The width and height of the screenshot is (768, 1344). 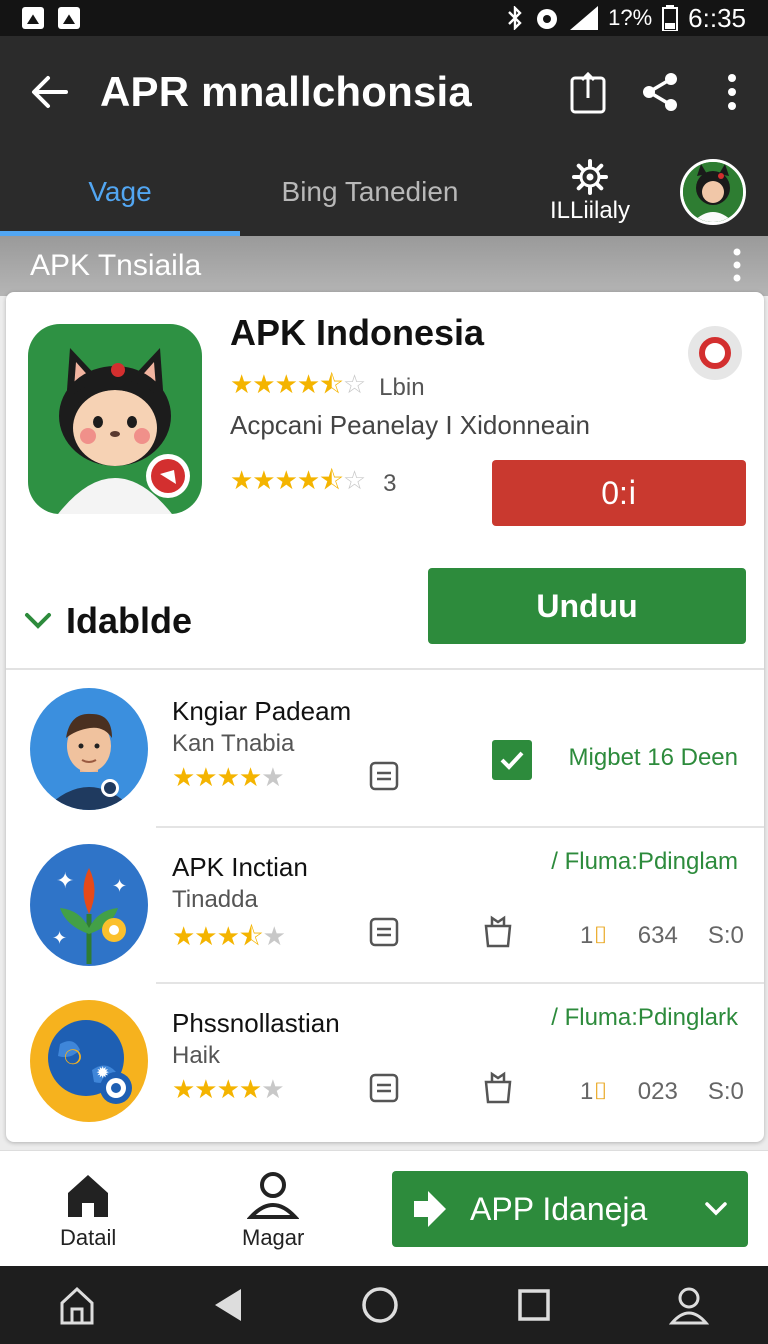 I want to click on gallery-notification-icon, so click(x=33, y=18).